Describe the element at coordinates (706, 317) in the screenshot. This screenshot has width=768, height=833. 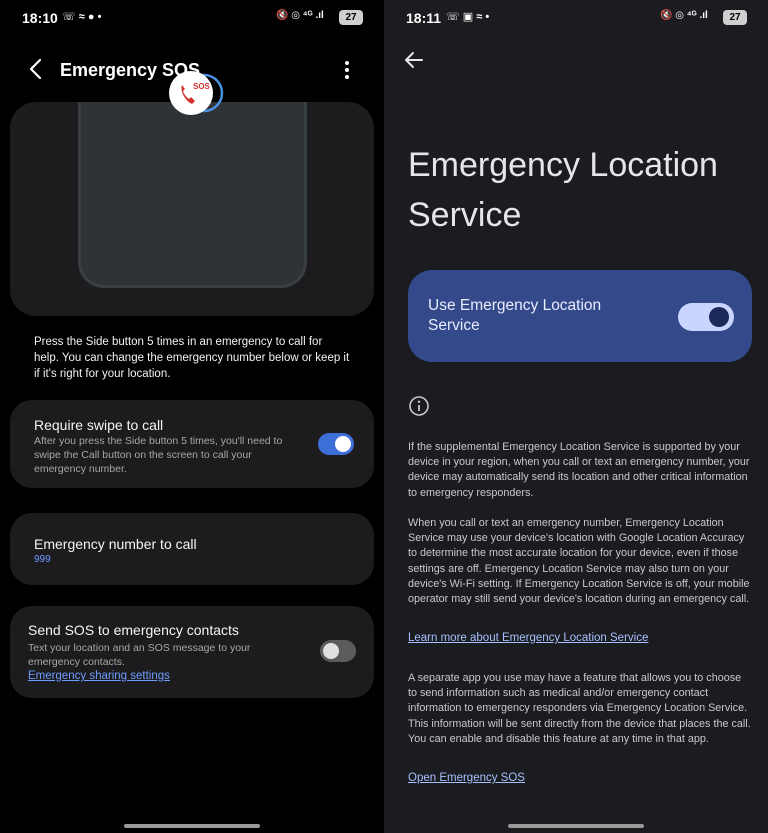
I see `use-els-toggle` at that location.